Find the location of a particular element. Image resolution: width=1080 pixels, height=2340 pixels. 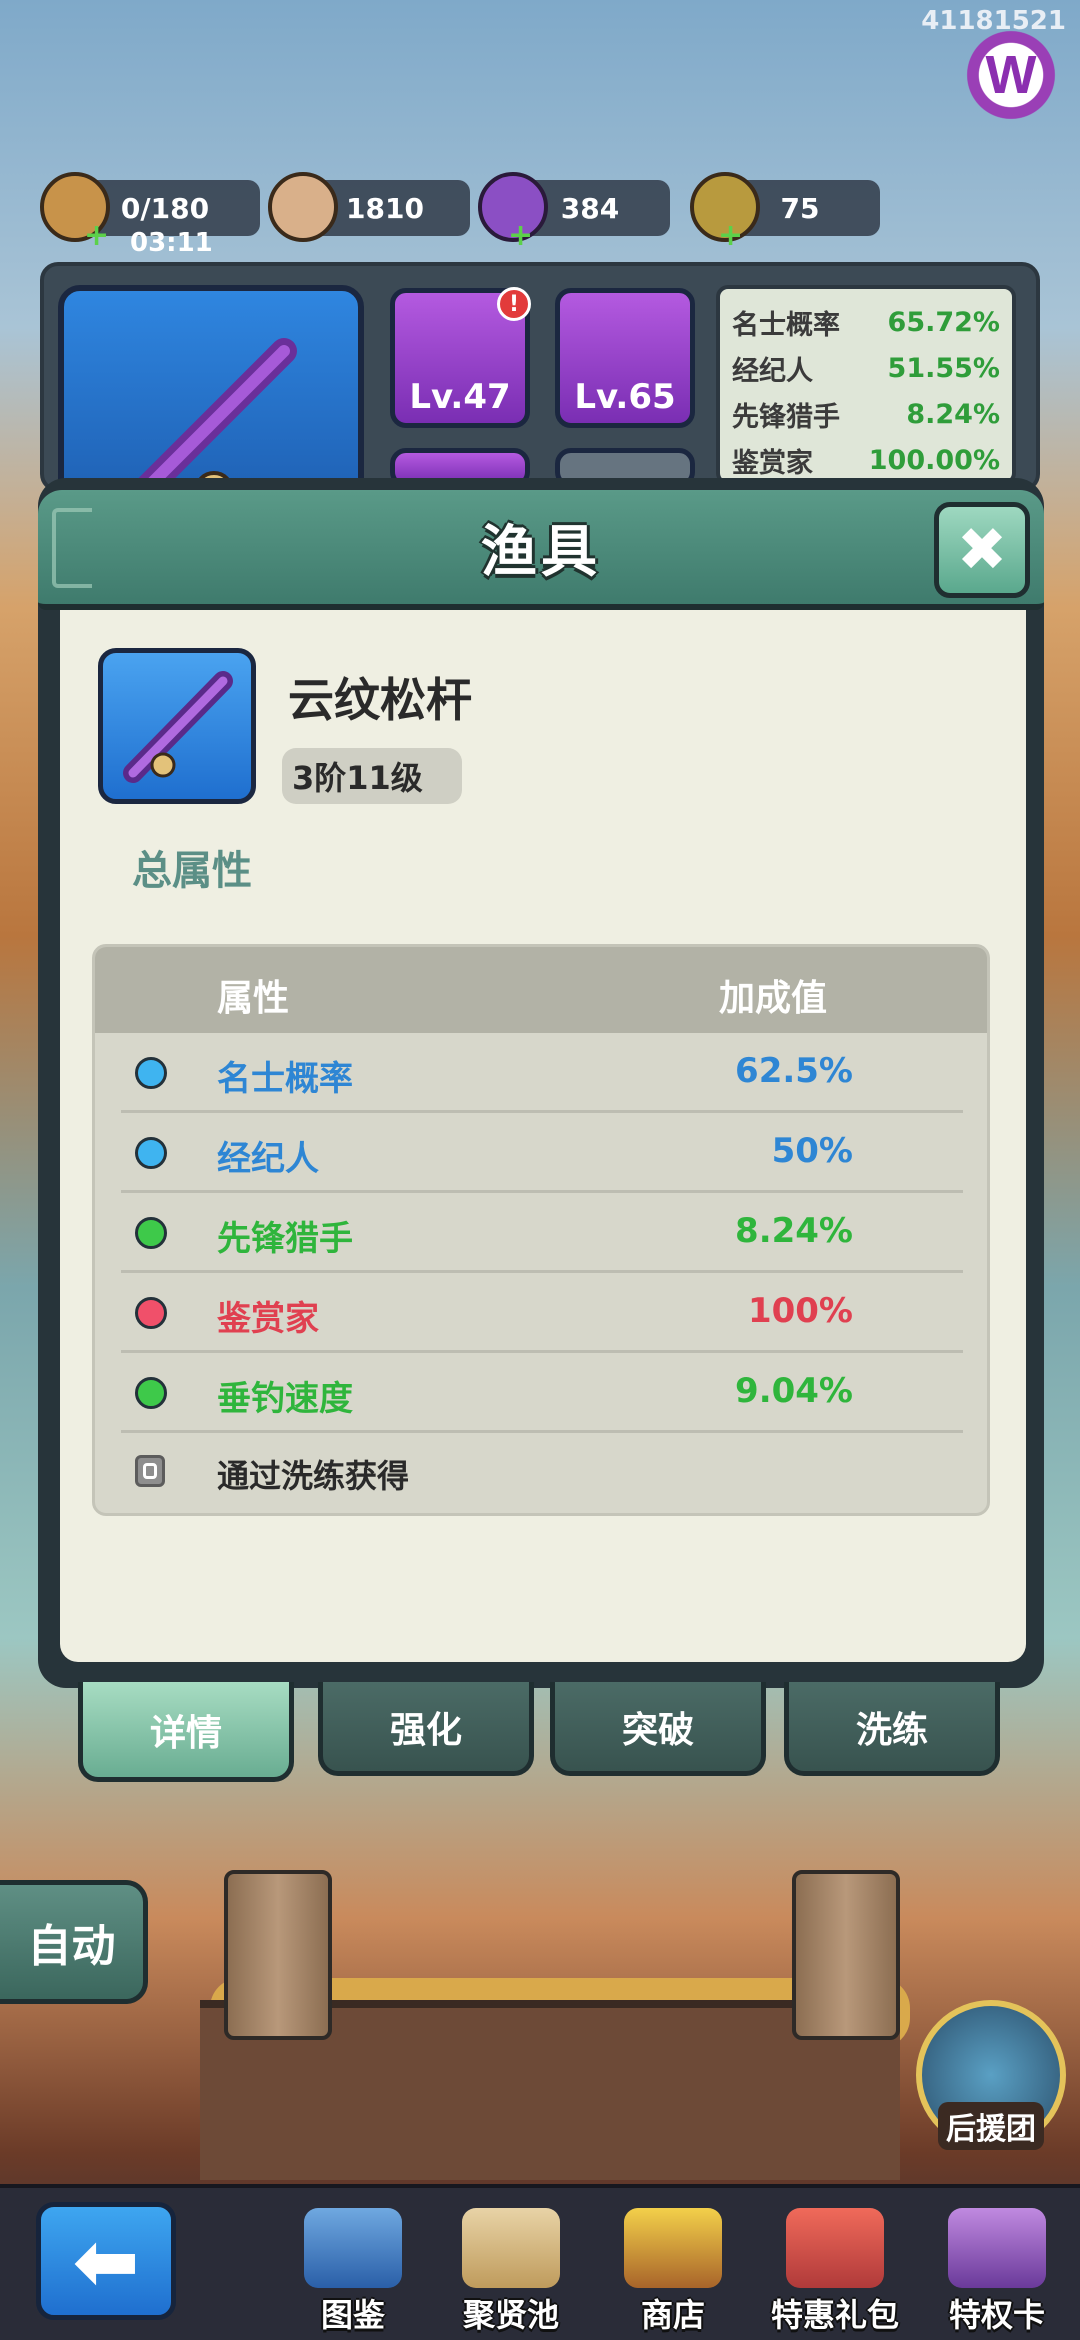

bg-stat-value: 8.24% is located at coordinates (953, 414).